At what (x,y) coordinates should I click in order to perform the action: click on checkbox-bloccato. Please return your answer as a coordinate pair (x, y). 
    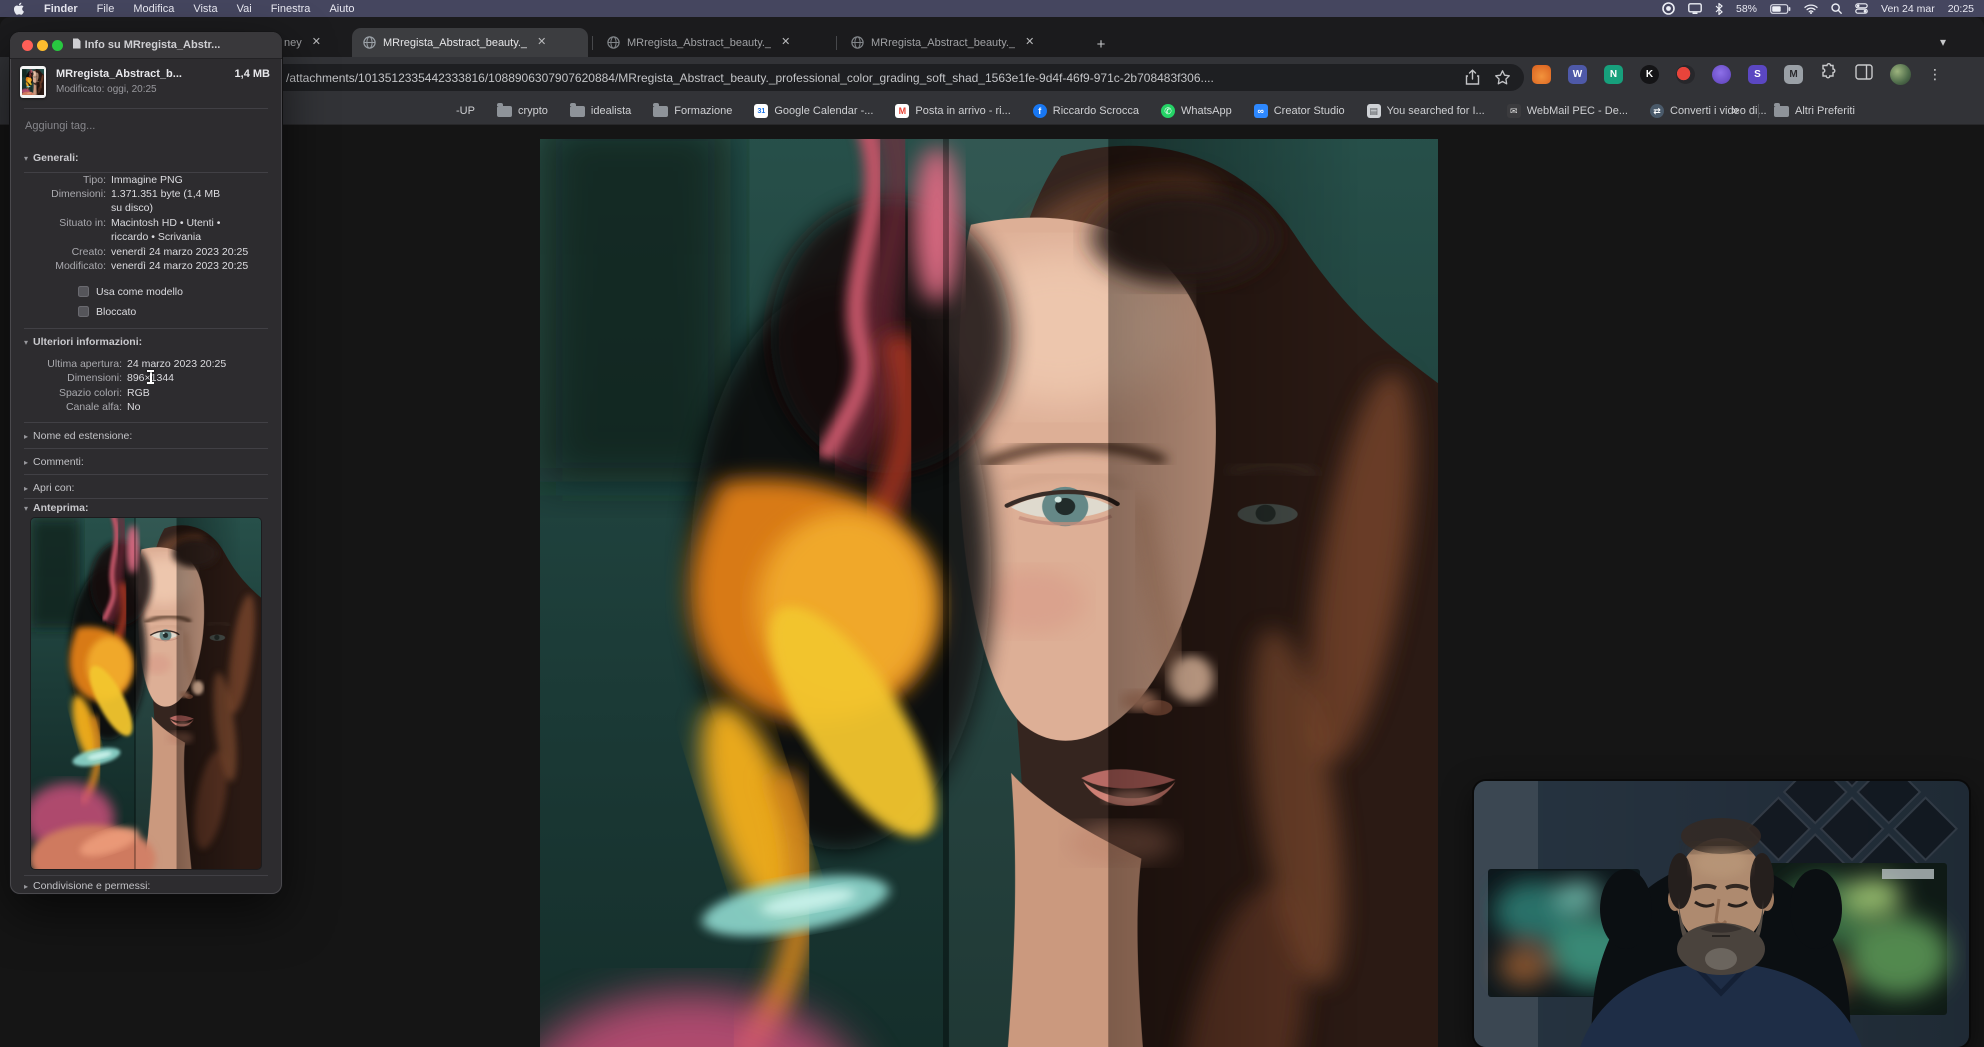
    Looking at the image, I should click on (83, 311).